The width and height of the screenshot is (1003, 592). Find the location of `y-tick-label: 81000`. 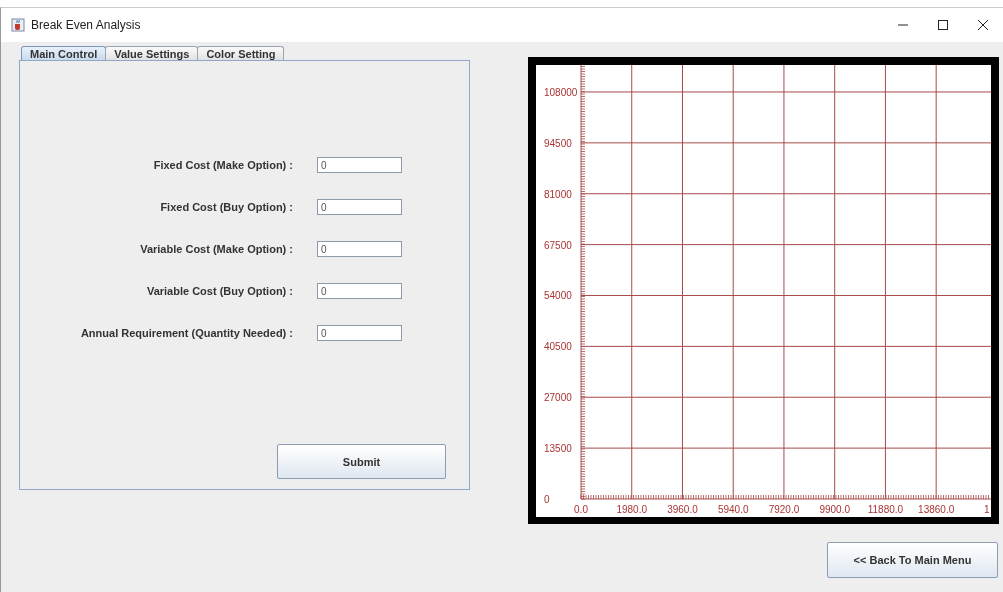

y-tick-label: 81000 is located at coordinates (558, 194).